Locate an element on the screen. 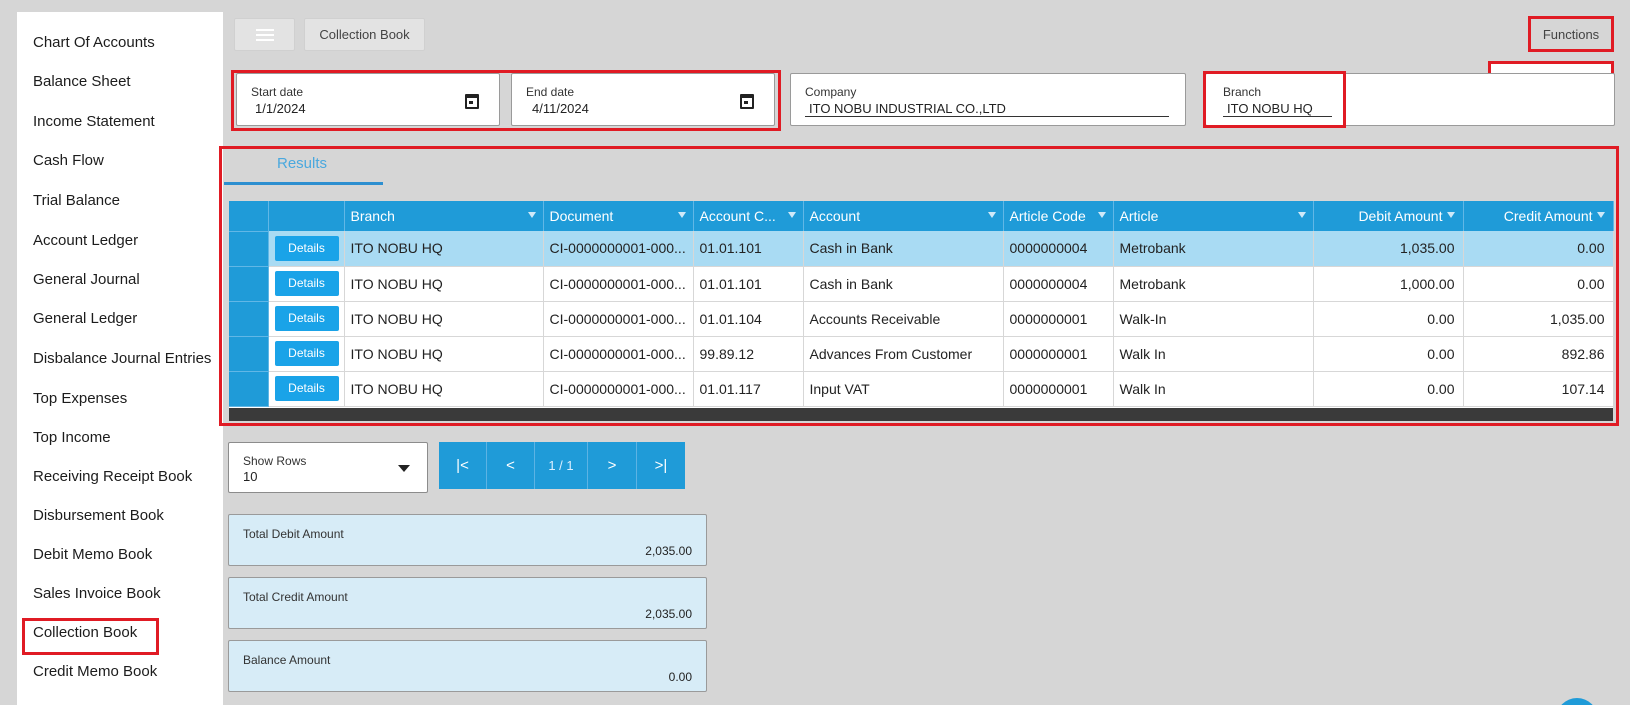  prev-page-button: < is located at coordinates (511, 465).